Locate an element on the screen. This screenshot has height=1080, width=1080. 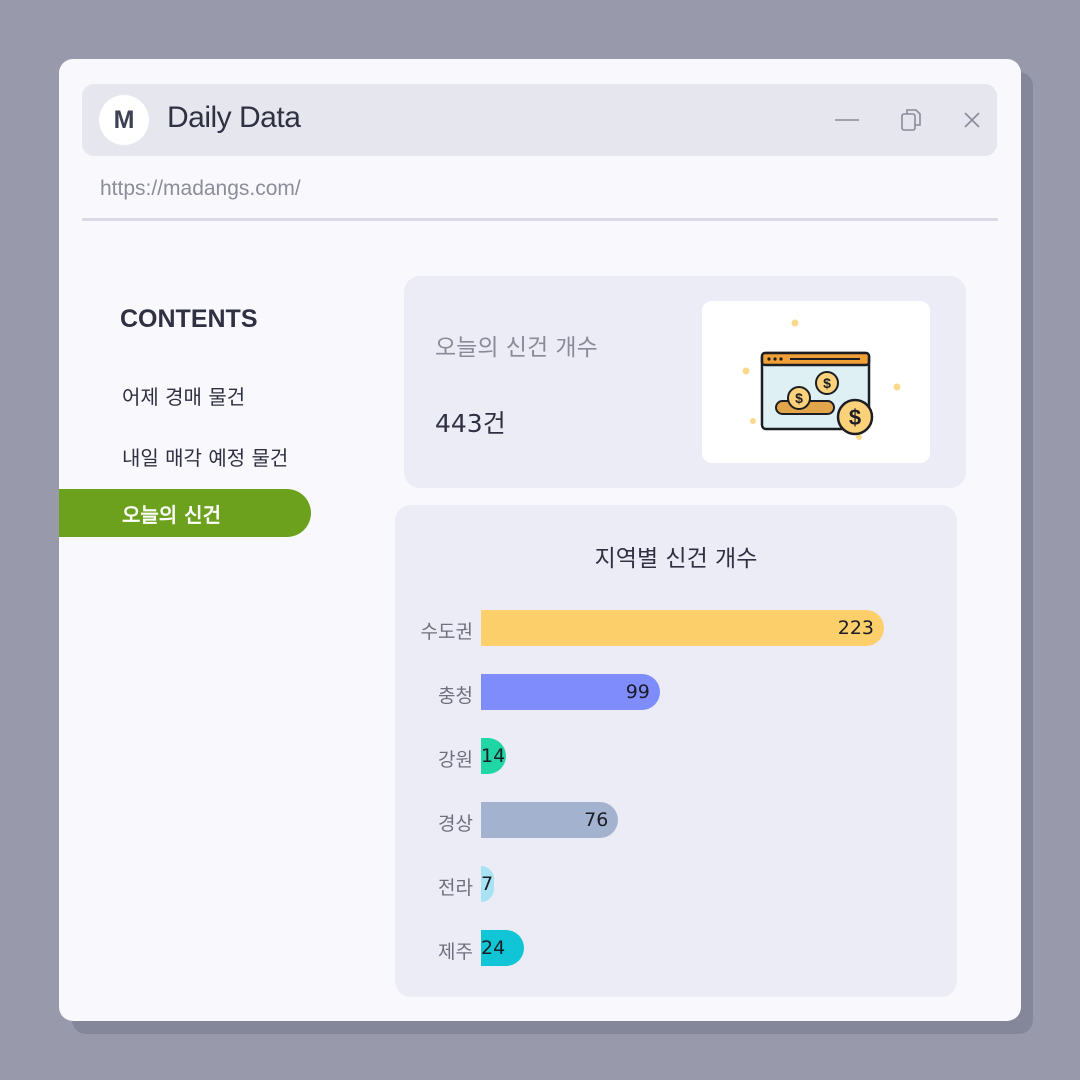
summary-value: 443건 is located at coordinates (470, 423).